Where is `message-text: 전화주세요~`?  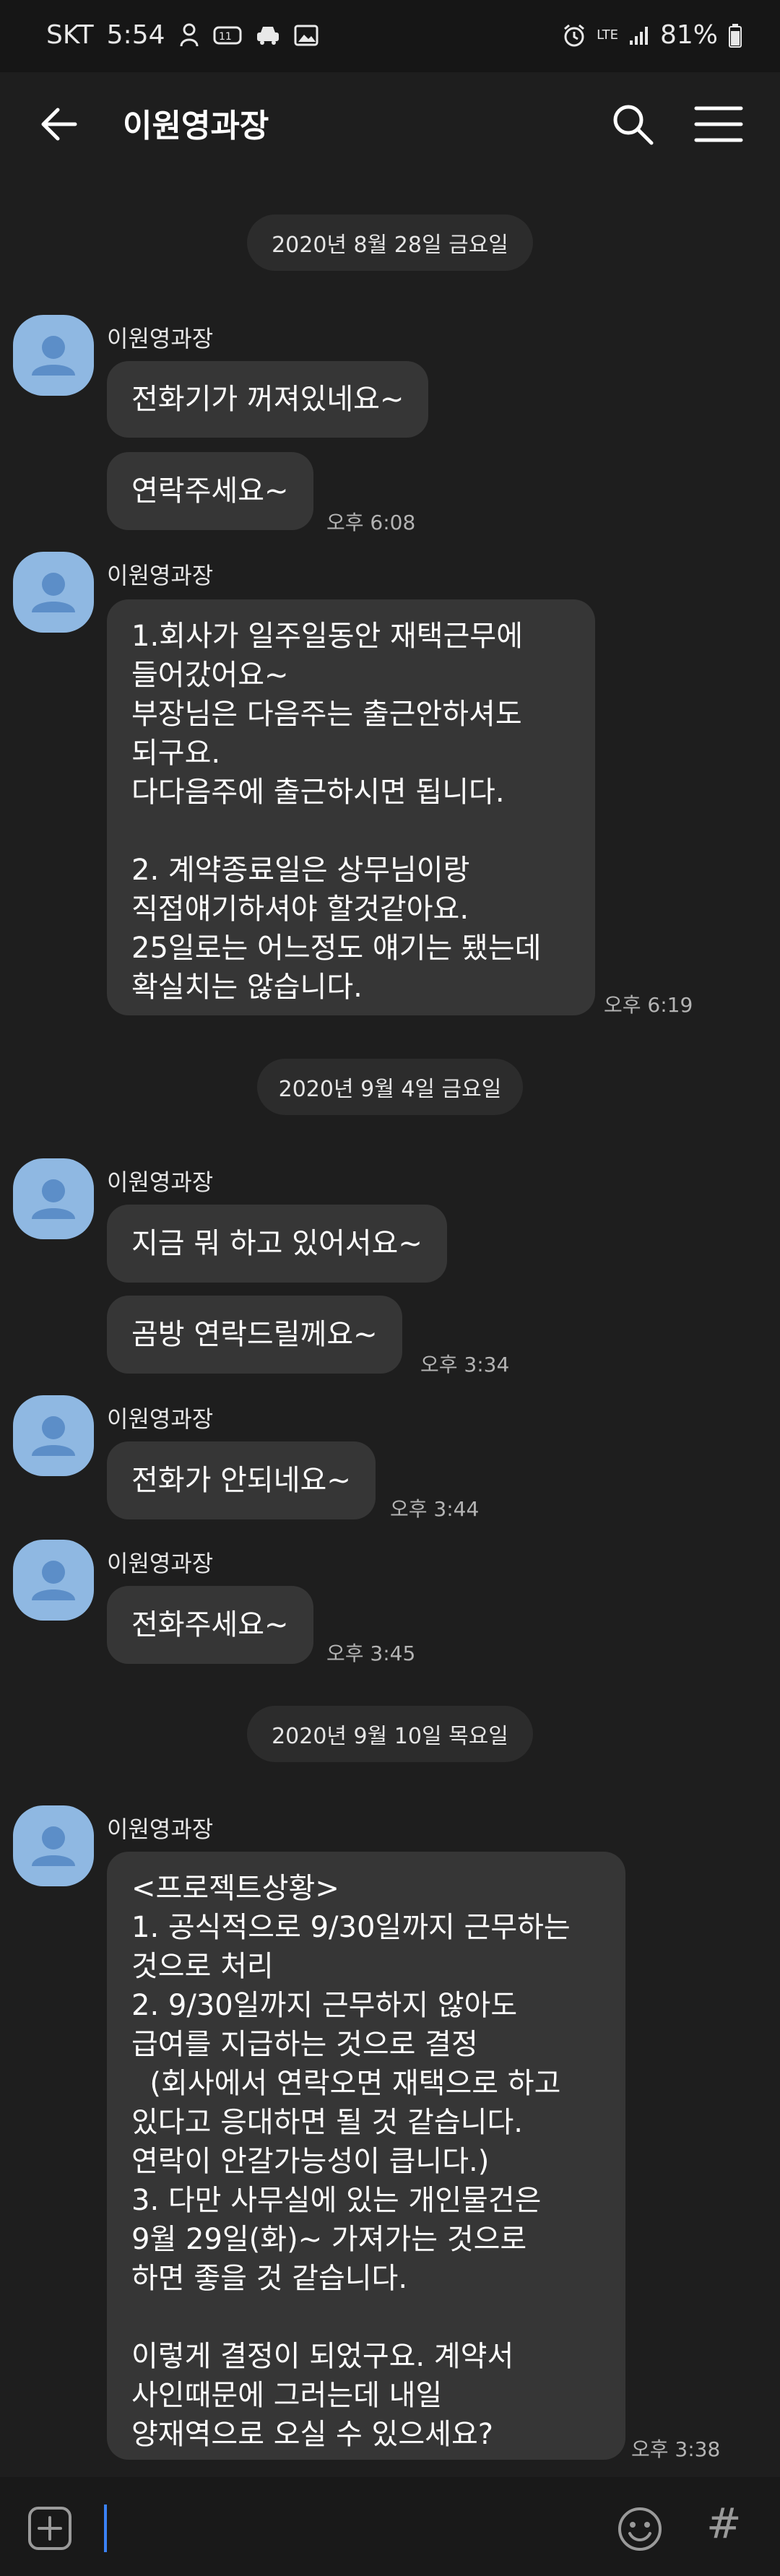 message-text: 전화주세요~ is located at coordinates (210, 1625).